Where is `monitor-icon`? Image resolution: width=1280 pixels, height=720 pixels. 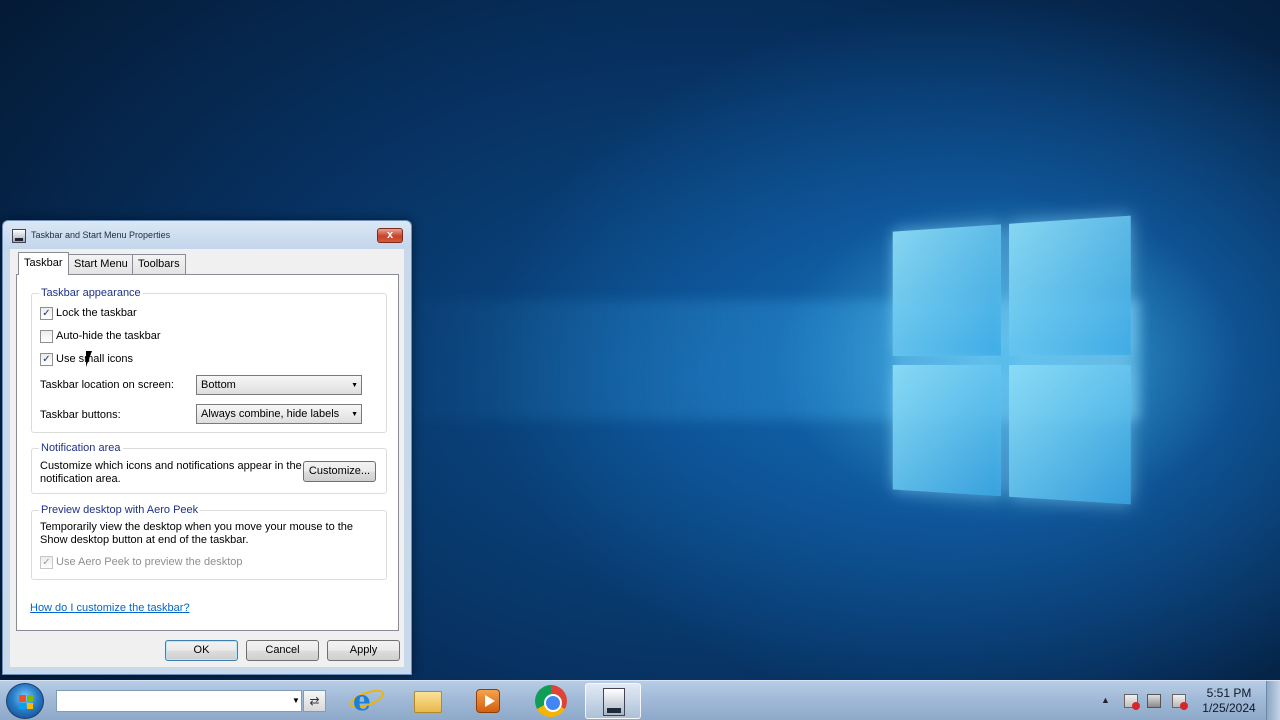 monitor-icon is located at coordinates (1154, 701).